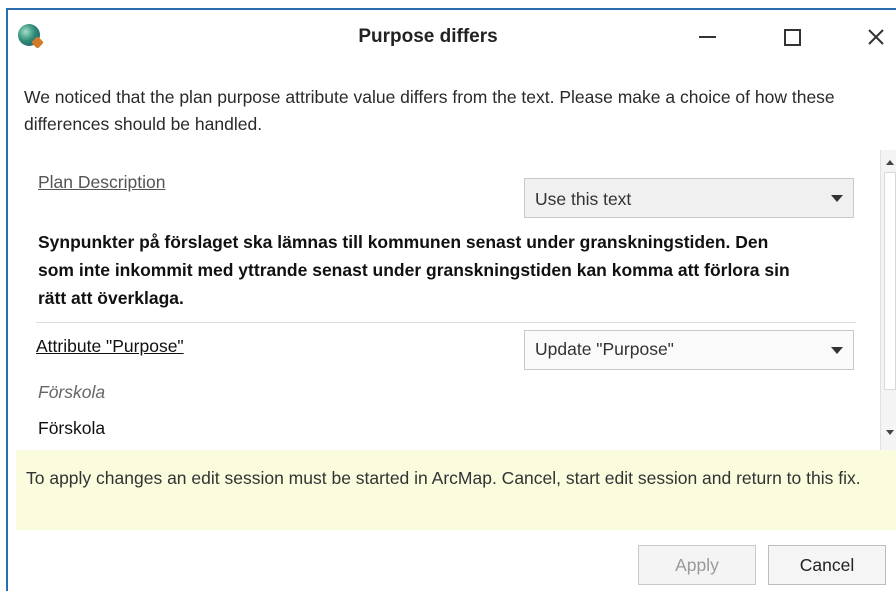 Image resolution: width=896 pixels, height=591 pixels. What do you see at coordinates (890, 281) in the screenshot?
I see `scroll-thumb` at bounding box center [890, 281].